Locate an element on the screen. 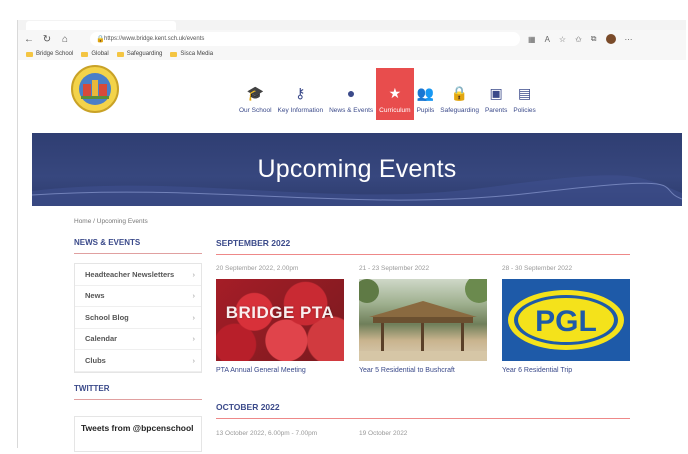  id-card-icon: ▤ is located at coordinates (524, 92).